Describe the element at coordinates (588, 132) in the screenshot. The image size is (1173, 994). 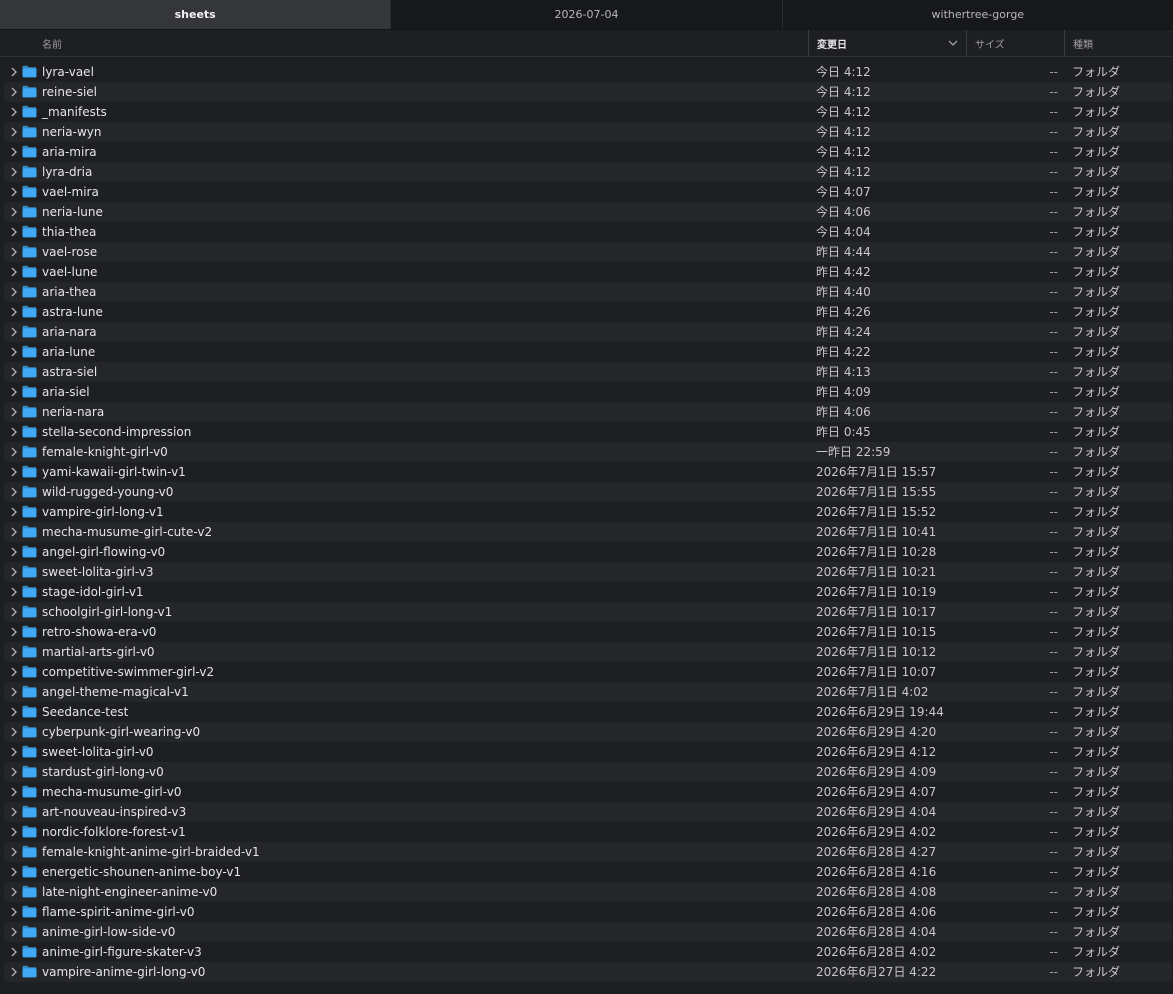
I see `list-item: neria-wyn 今日 4:12 -- フォルダ` at that location.